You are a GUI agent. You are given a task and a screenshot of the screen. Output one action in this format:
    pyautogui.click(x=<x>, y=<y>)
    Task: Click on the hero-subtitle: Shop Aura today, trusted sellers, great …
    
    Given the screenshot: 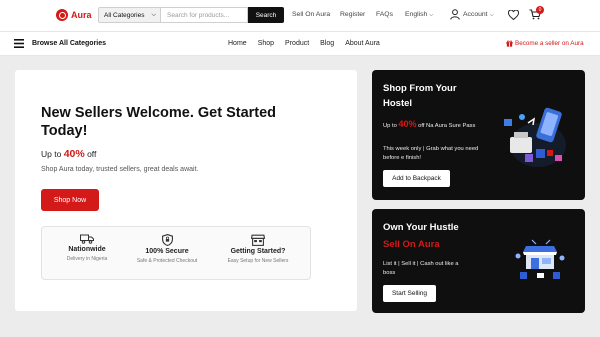 What is the action you would take?
    pyautogui.click(x=120, y=169)
    